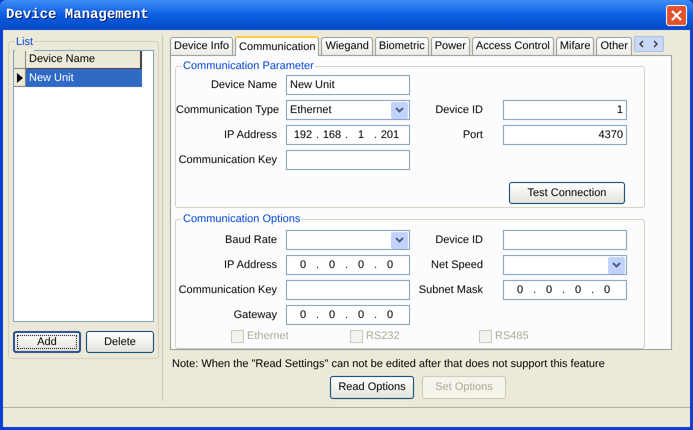 The width and height of the screenshot is (693, 430). I want to click on input-field: New Unit, so click(348, 85).